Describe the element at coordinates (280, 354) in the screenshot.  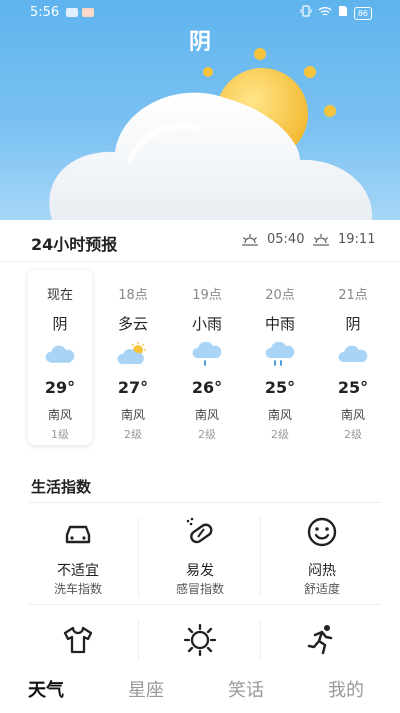
I see `moderate-rain-icon` at that location.